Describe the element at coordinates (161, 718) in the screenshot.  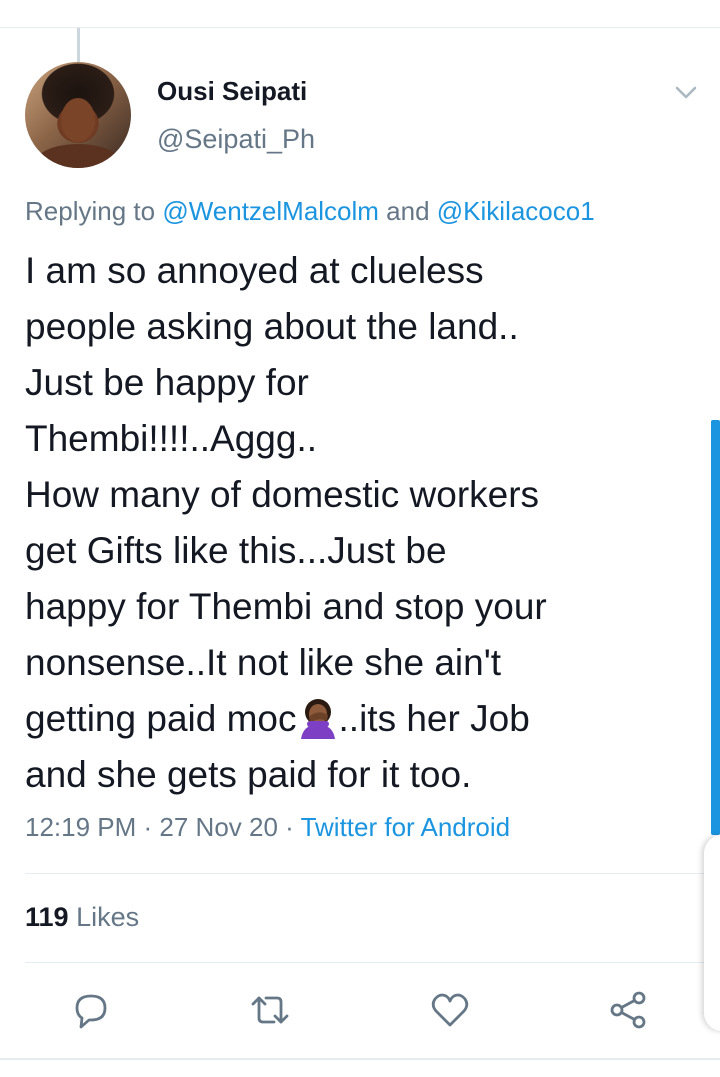
I see `tweet-text-segment: getting paid moc` at that location.